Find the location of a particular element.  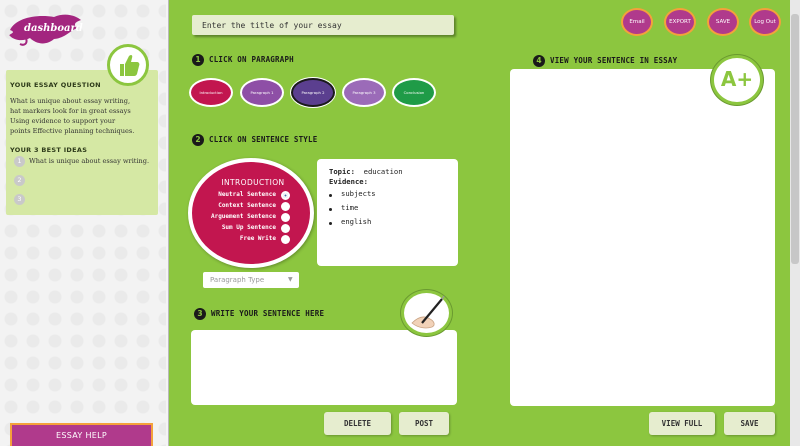

paragraph-conclusion-button: Conclusion is located at coordinates (414, 92).